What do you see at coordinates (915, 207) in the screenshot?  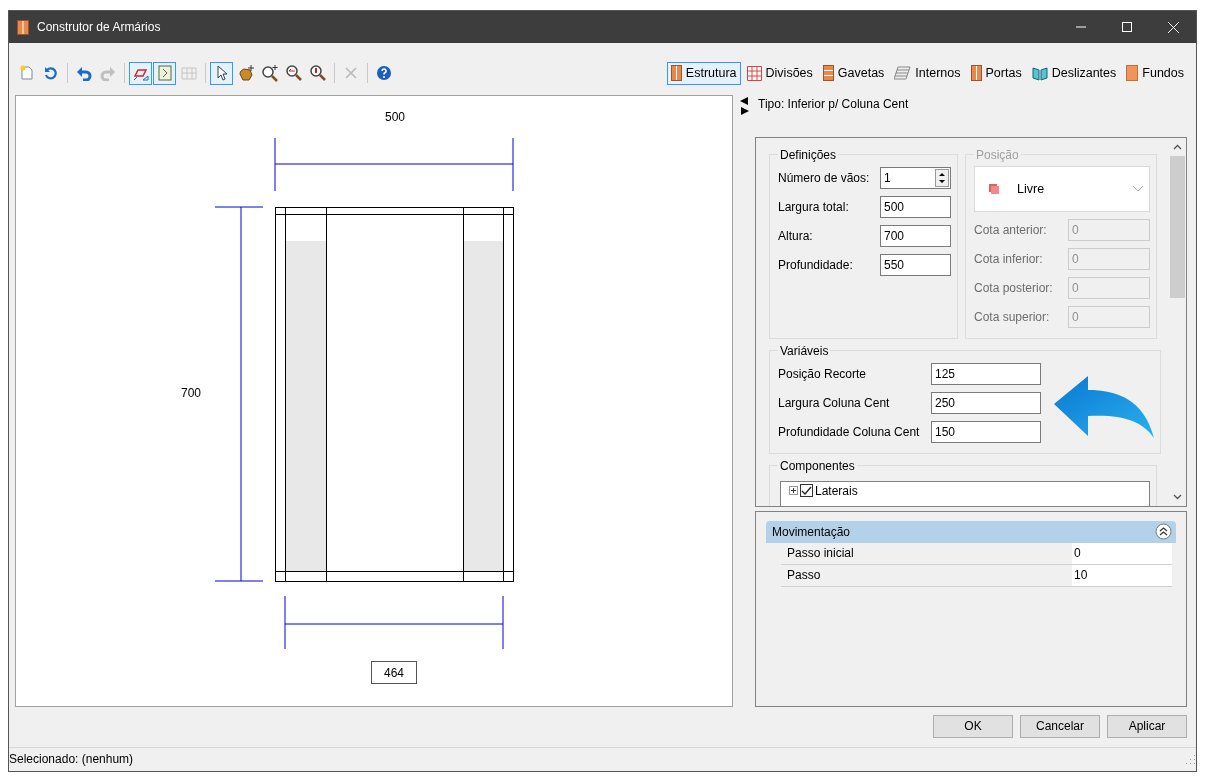 I see `input-field: 500` at bounding box center [915, 207].